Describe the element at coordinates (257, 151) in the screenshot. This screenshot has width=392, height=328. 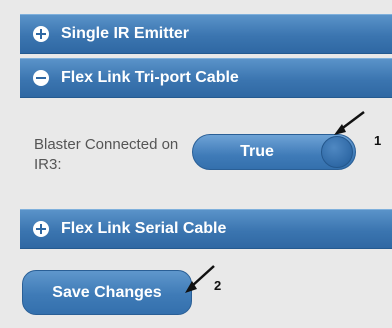
I see `toggle-value: True` at that location.